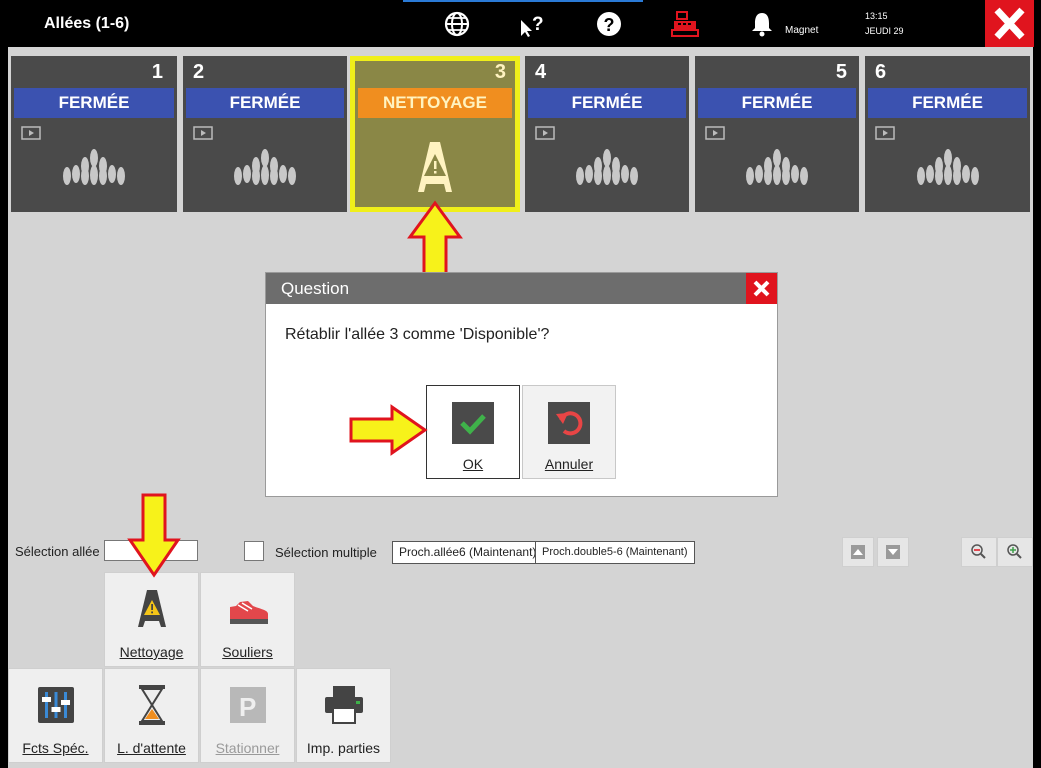  I want to click on zoom-in-icon, so click(1014, 551).